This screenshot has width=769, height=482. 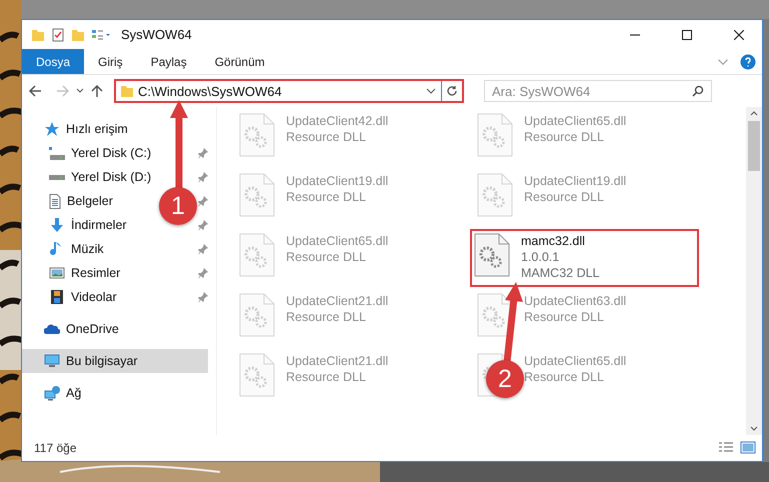 I want to click on scrollbar, so click(x=754, y=271).